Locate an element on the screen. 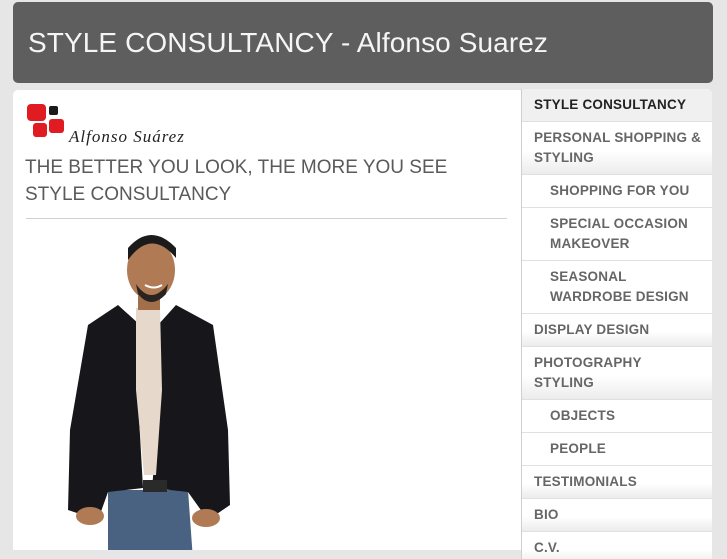 This screenshot has width=727, height=559. nav-item-personal-shopping-styling: PERSONAL SHOPPING & STYLING is located at coordinates (617, 148).